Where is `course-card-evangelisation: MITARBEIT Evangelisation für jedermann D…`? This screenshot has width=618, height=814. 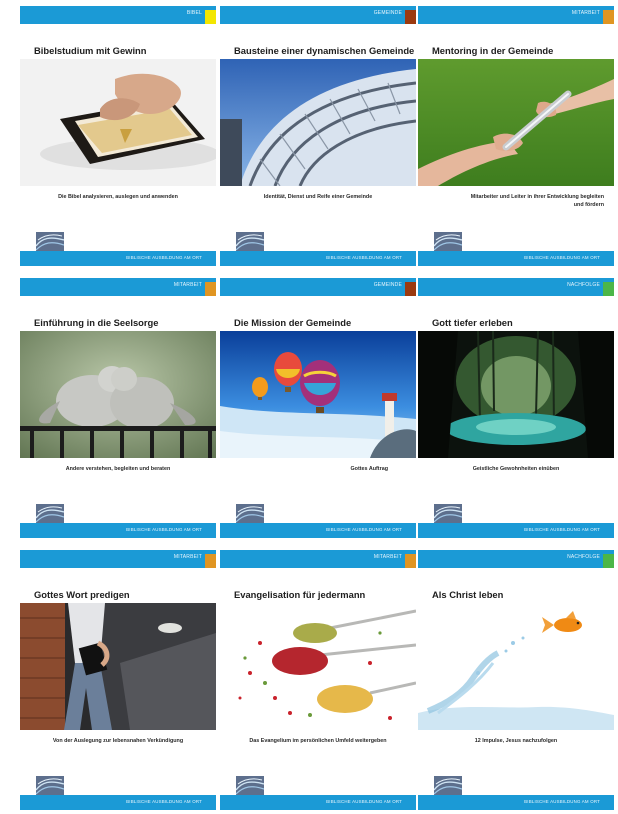 course-card-evangelisation: MITARBEIT Evangelisation für jedermann D… is located at coordinates (318, 677).